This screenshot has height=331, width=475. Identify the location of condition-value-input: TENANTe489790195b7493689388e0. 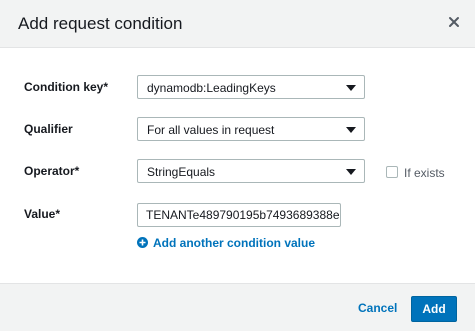
(239, 215).